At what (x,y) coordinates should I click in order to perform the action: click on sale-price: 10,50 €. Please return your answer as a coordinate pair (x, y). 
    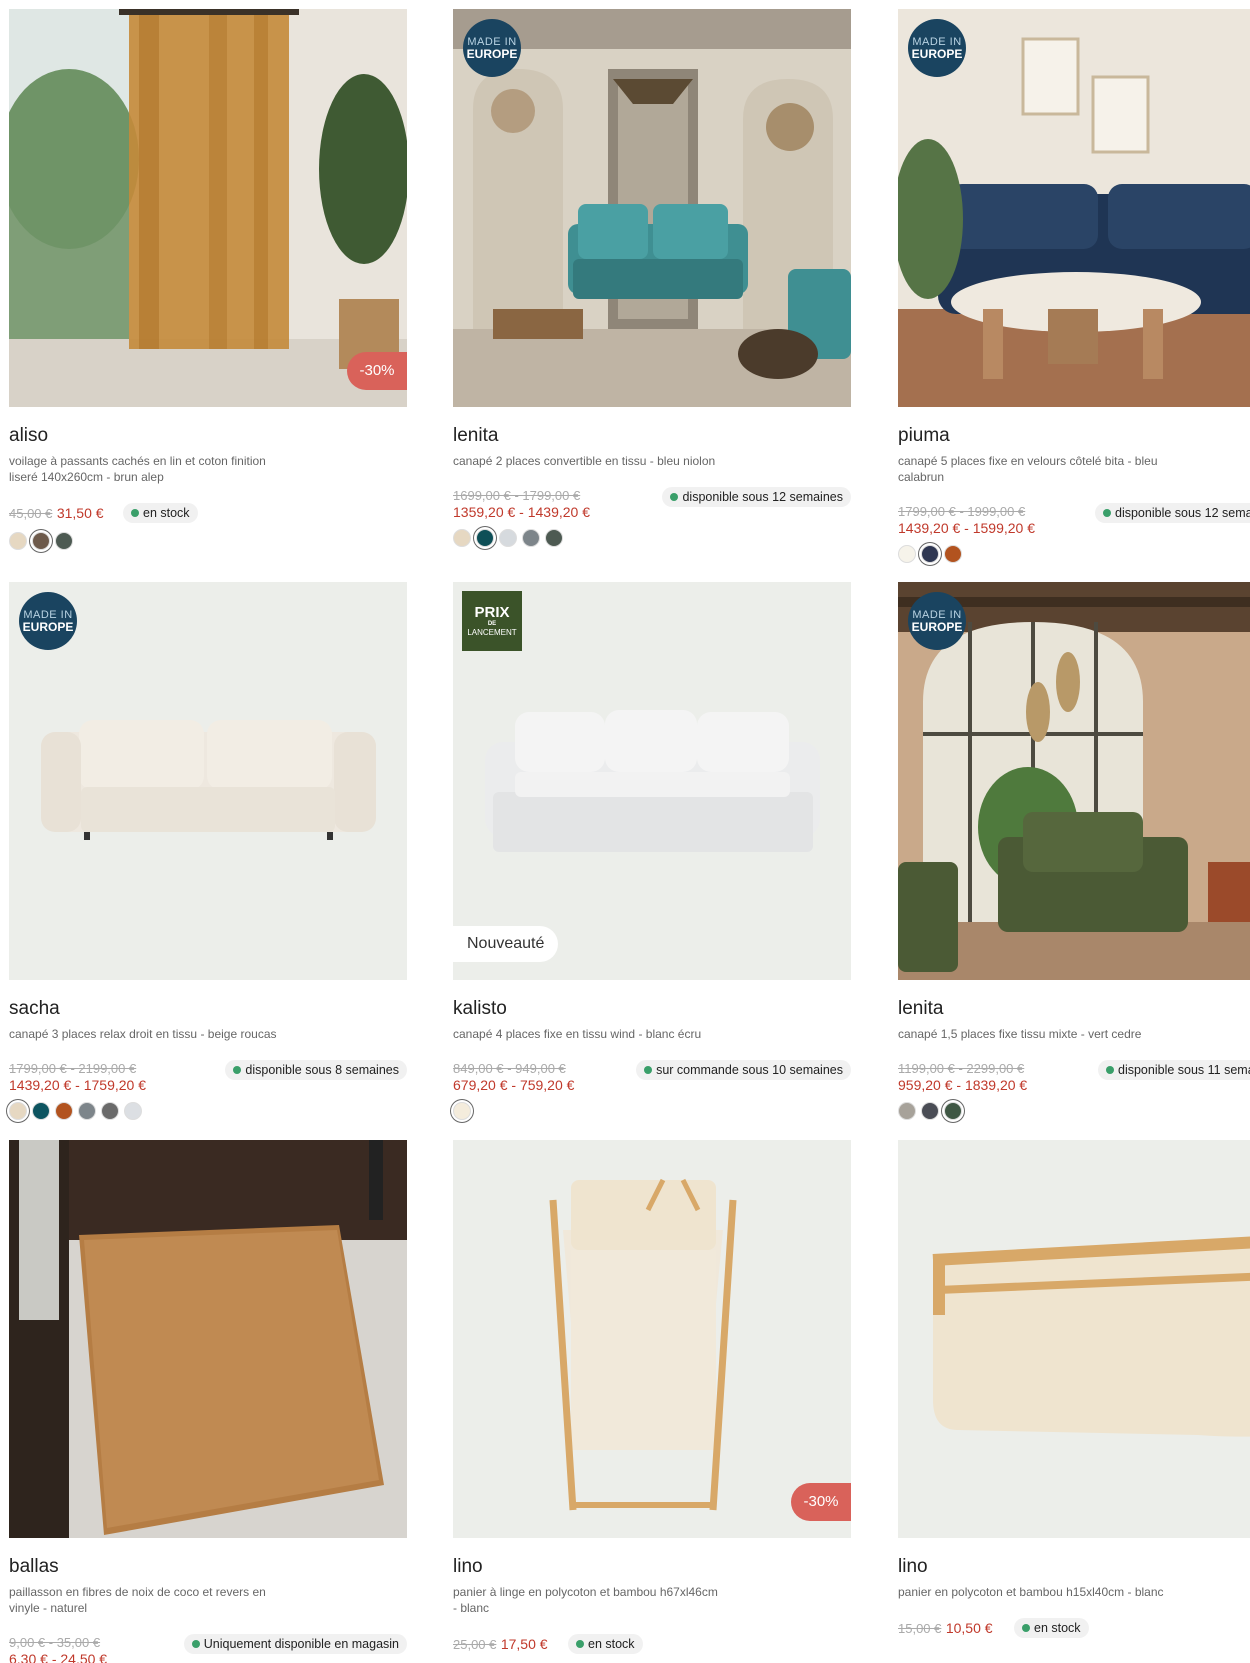
    Looking at the image, I should click on (969, 1628).